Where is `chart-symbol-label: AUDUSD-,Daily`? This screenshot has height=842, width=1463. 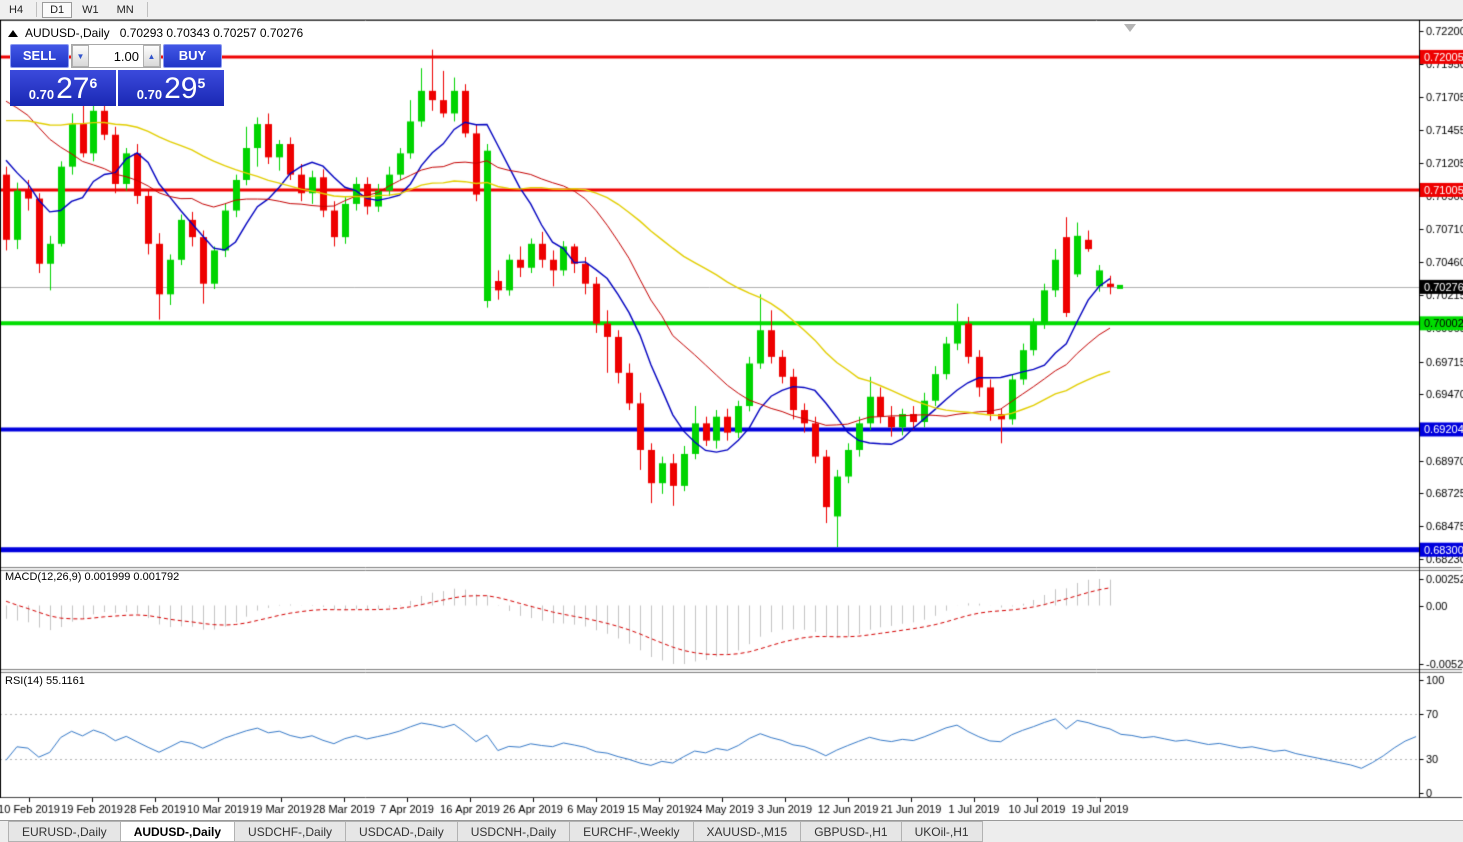 chart-symbol-label: AUDUSD-,Daily is located at coordinates (67, 33).